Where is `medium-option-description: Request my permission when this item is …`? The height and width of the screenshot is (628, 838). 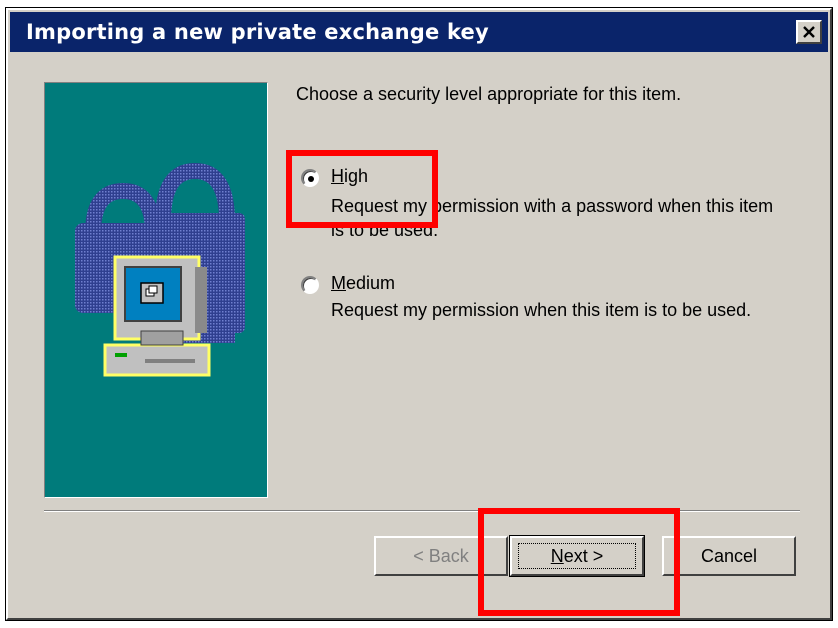 medium-option-description: Request my permission when this item is … is located at coordinates (541, 310).